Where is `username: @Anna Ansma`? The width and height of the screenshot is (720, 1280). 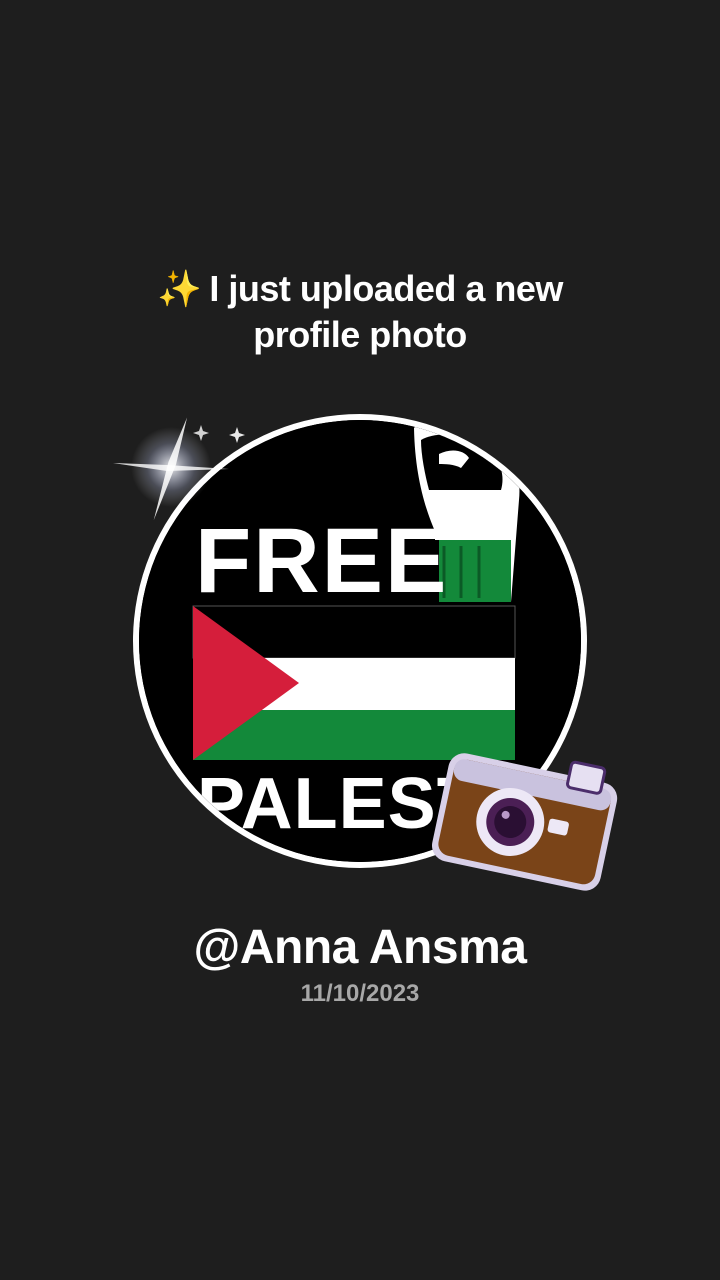
username: @Anna Ansma is located at coordinates (360, 947).